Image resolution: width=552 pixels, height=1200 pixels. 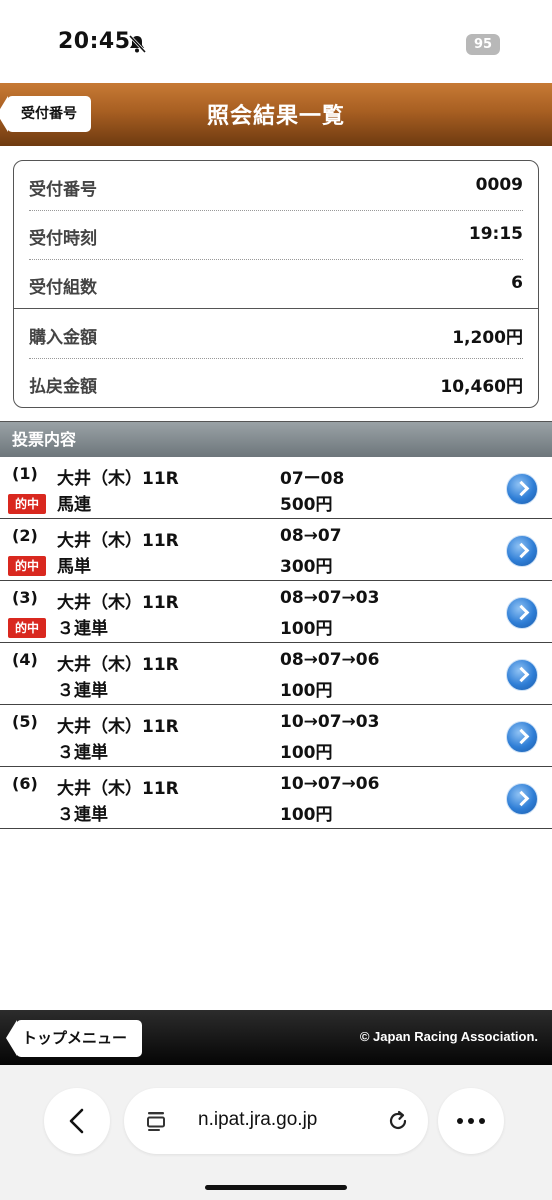 What do you see at coordinates (276, 40) in the screenshot?
I see `status-bar: 20:45 95` at bounding box center [276, 40].